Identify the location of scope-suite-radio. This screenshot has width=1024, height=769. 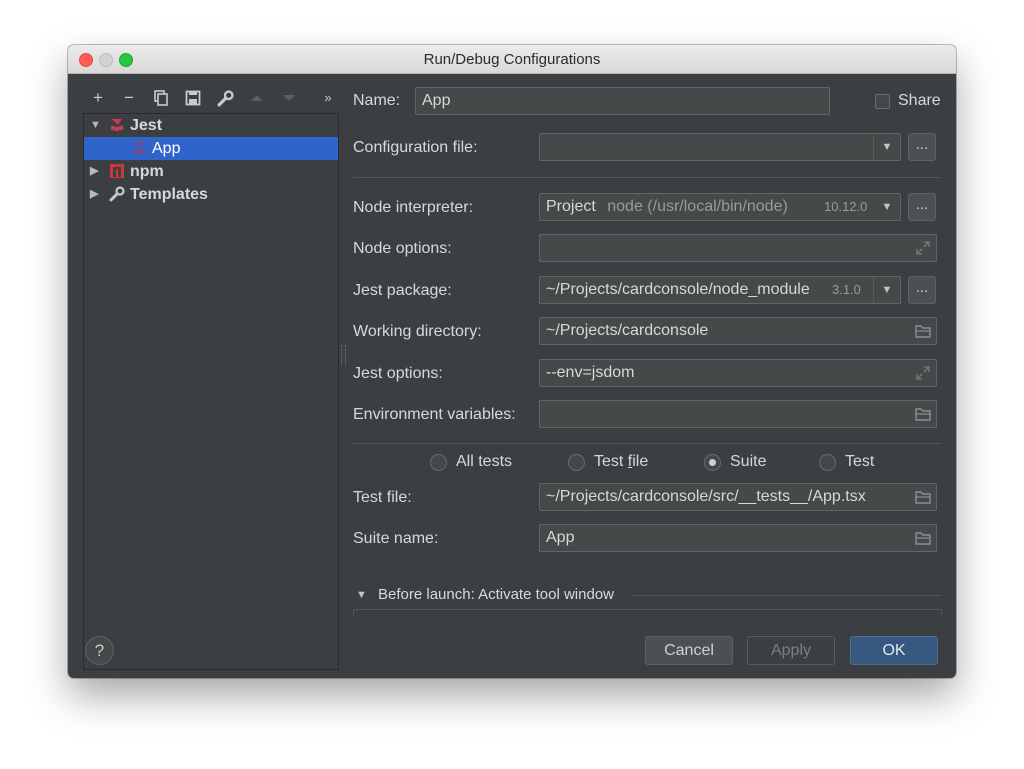
(712, 462).